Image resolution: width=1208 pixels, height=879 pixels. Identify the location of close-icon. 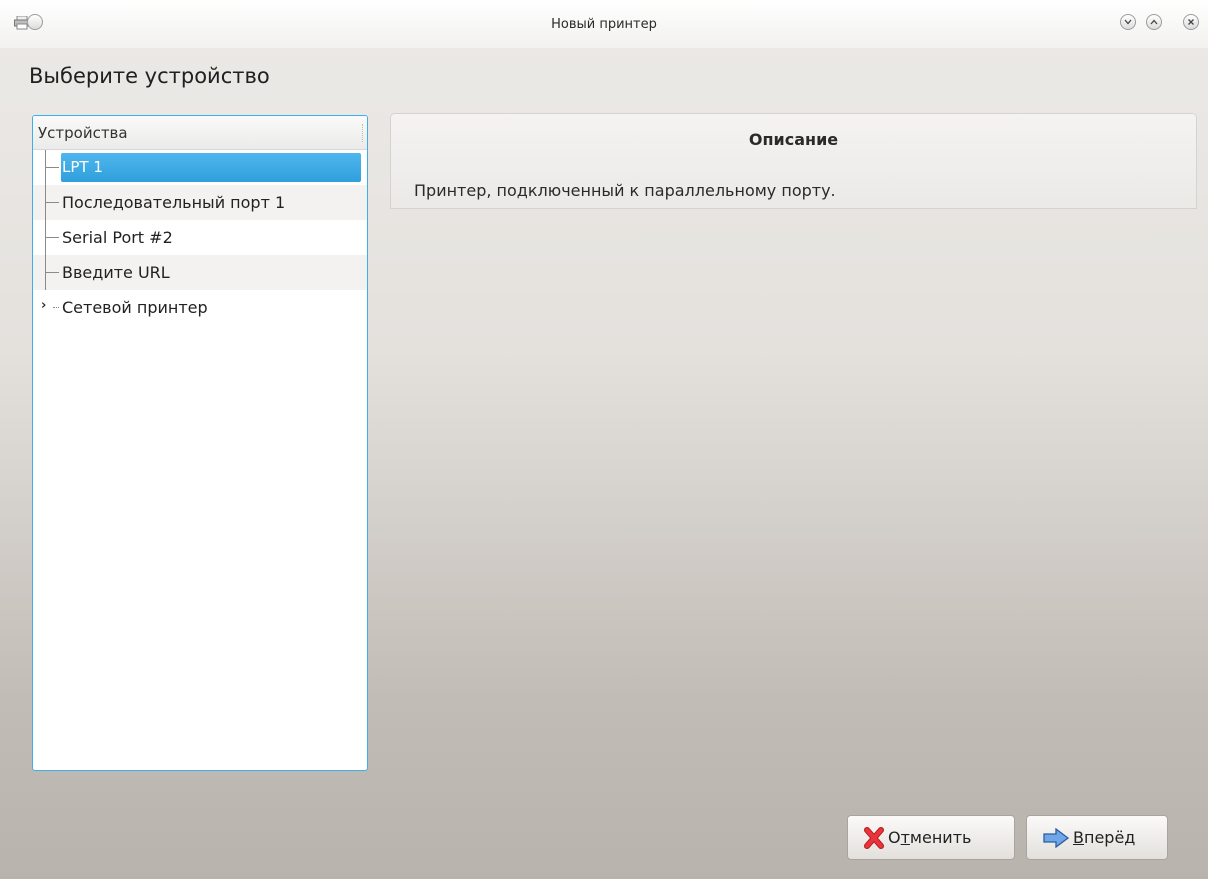
(1191, 22).